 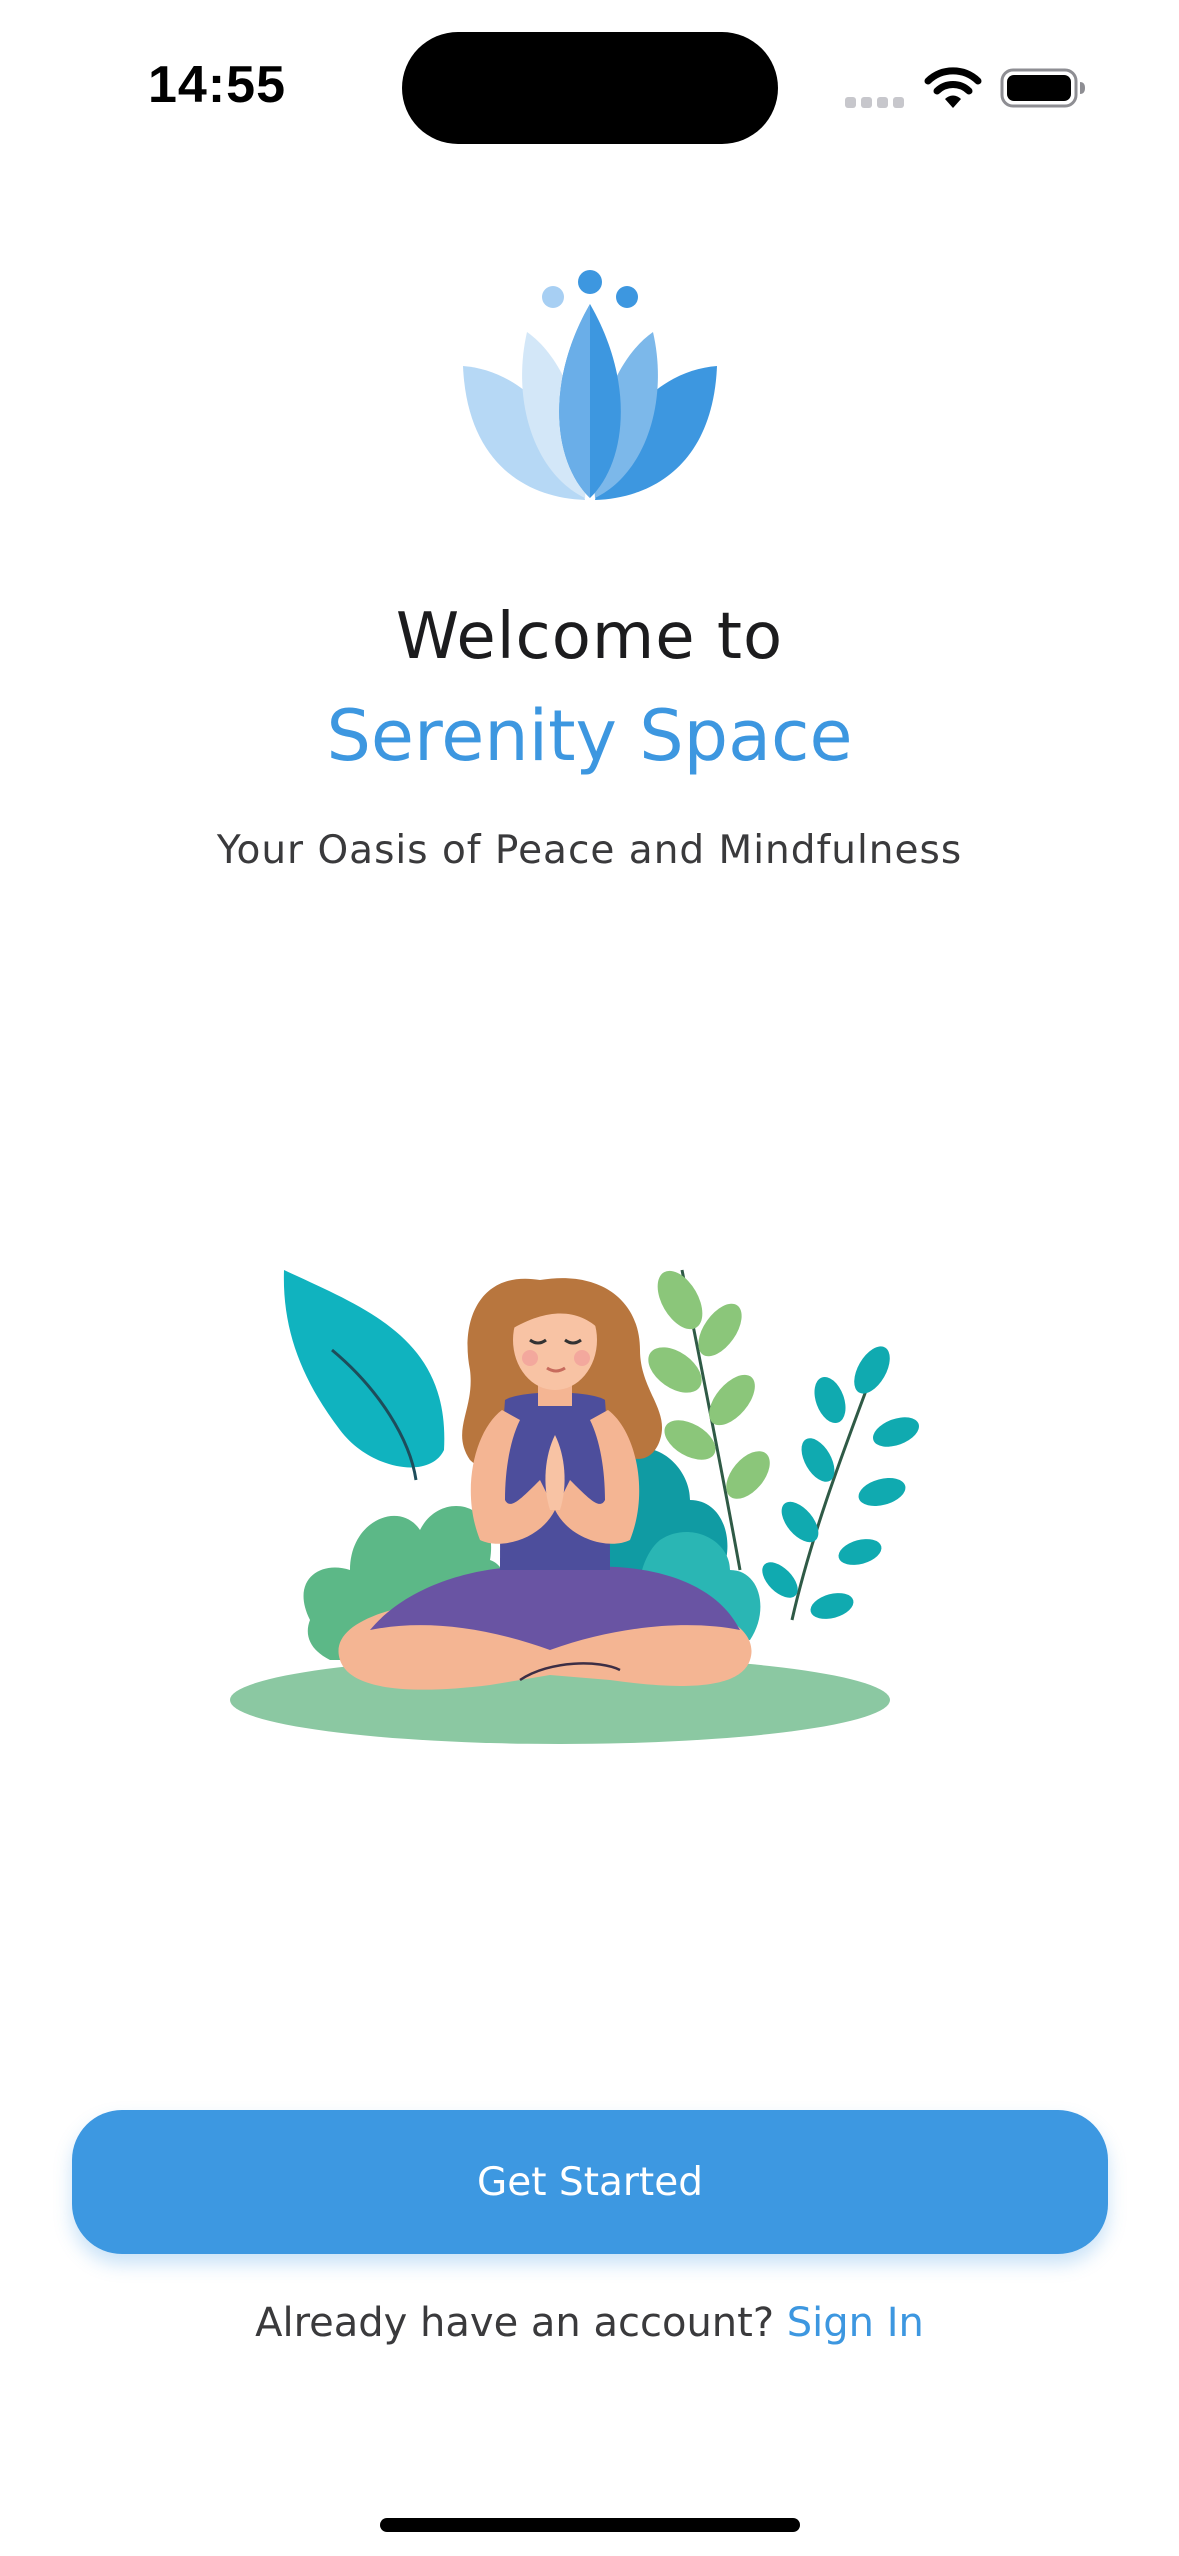 What do you see at coordinates (590, 2525) in the screenshot?
I see `home-indicator` at bounding box center [590, 2525].